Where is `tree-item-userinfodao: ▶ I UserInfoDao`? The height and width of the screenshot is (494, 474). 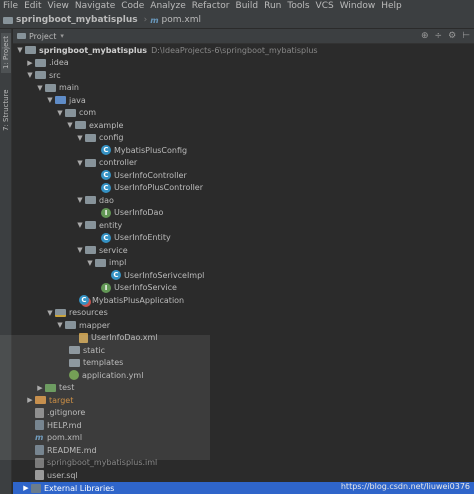 tree-item-userinfodao: ▶ I UserInfoDao is located at coordinates (243, 213).